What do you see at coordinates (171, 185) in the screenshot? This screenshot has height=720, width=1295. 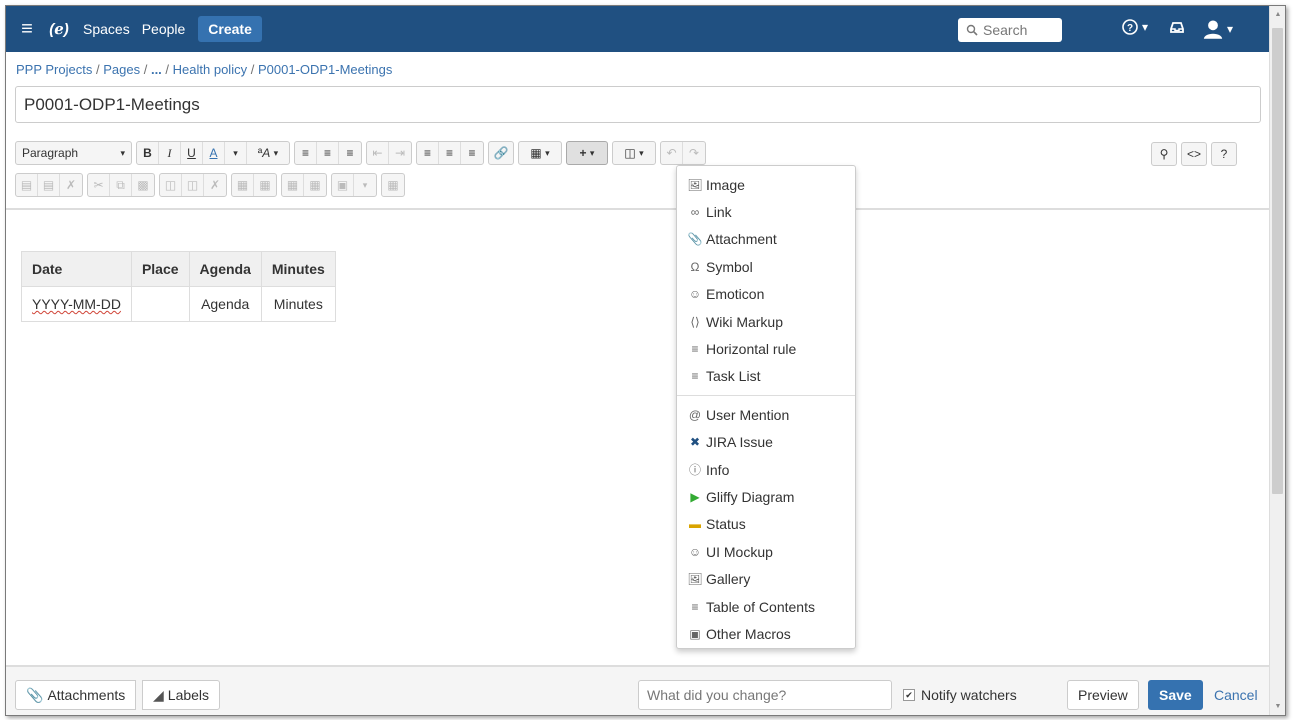 I see `insert-column-before-icon: ◫` at bounding box center [171, 185].